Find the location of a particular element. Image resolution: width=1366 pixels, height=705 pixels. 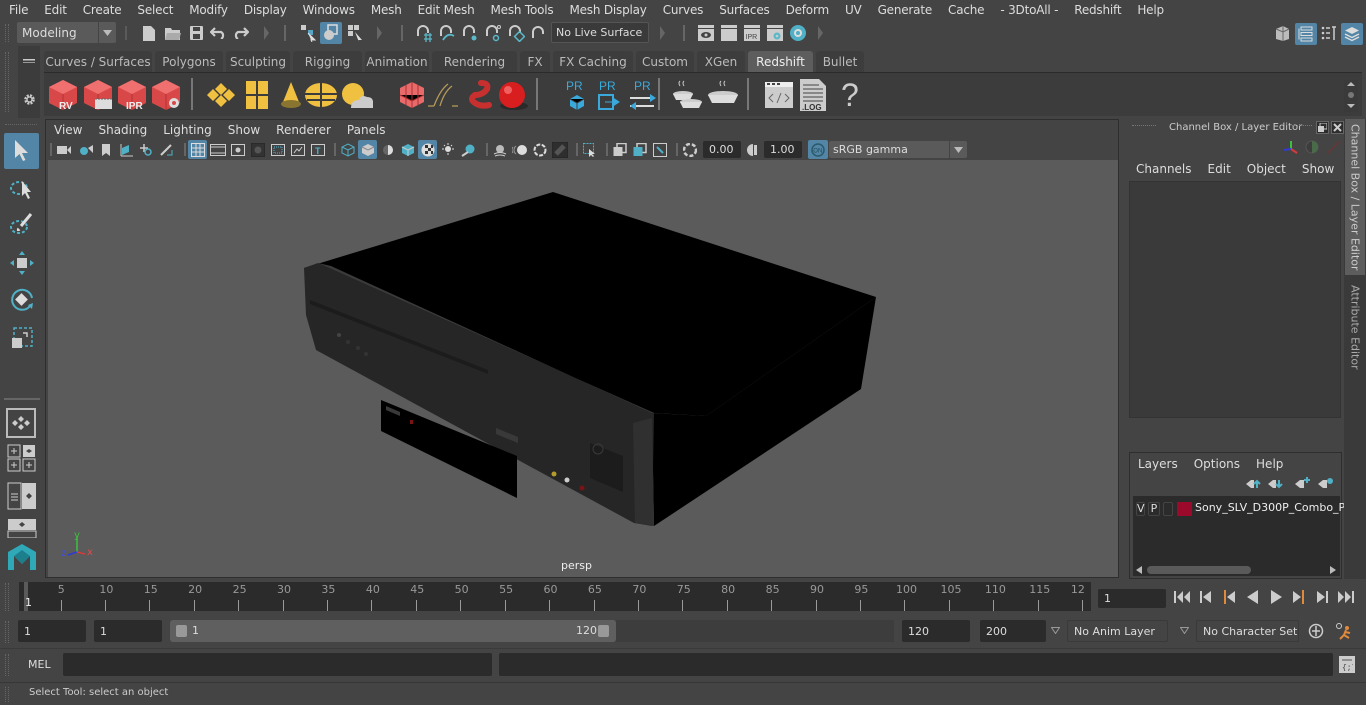

safe-title-icon: T is located at coordinates (317, 149).